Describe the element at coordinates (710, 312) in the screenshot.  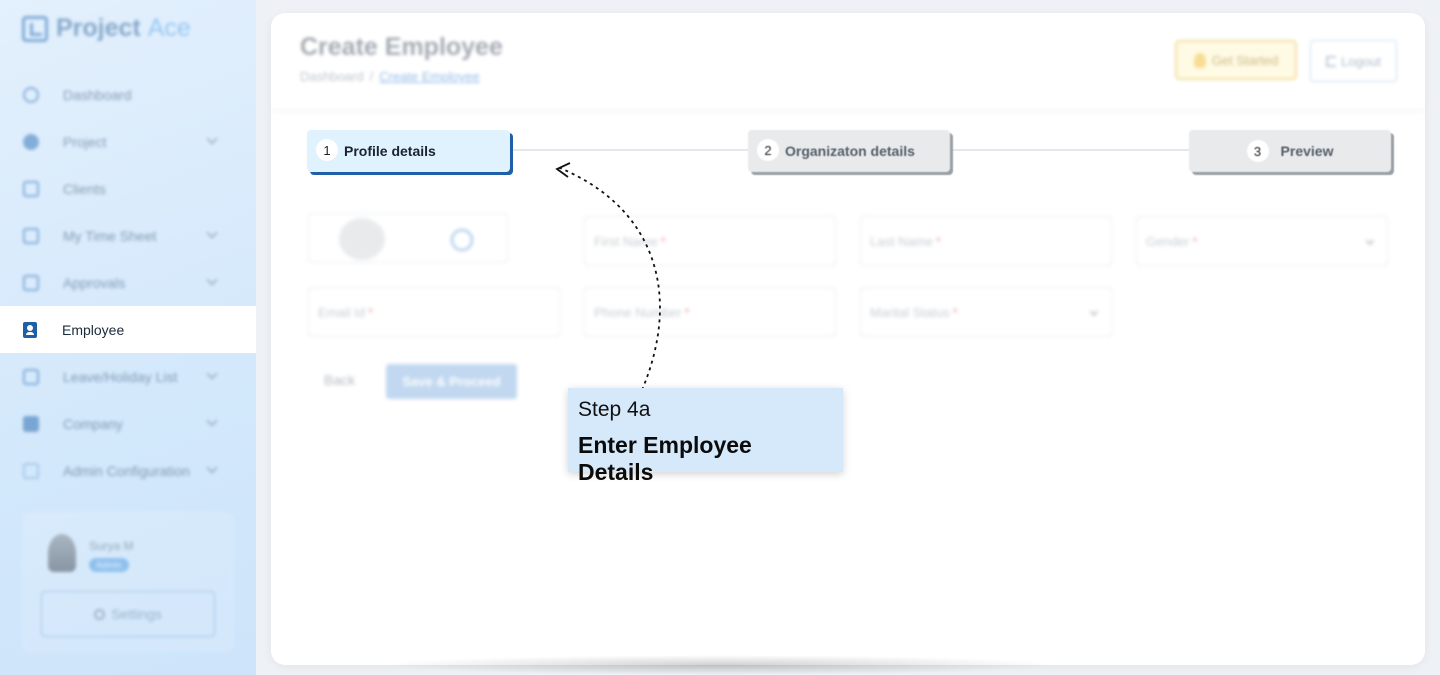
I see `phone-field: Phone Number *` at that location.